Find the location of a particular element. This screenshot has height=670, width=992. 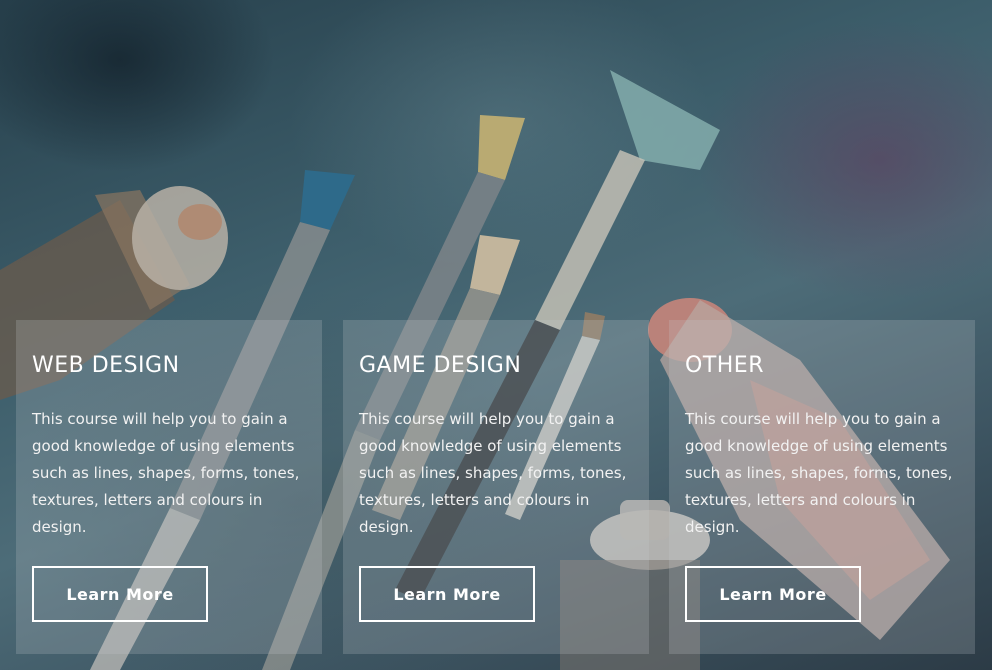

card-title: OTHER is located at coordinates (724, 365).